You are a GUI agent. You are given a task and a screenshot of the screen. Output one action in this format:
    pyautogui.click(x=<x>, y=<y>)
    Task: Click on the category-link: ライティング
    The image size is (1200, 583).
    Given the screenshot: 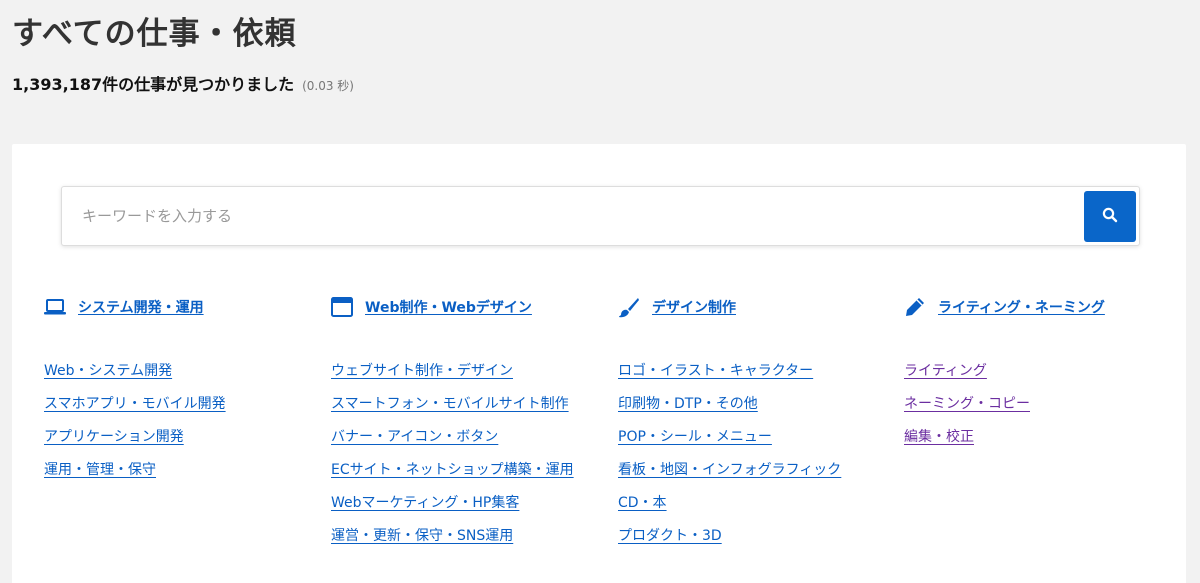 What is the action you would take?
    pyautogui.click(x=945, y=371)
    